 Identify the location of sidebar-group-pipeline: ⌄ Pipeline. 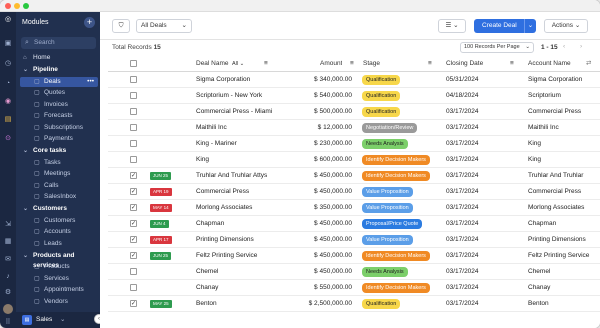
(58, 70).